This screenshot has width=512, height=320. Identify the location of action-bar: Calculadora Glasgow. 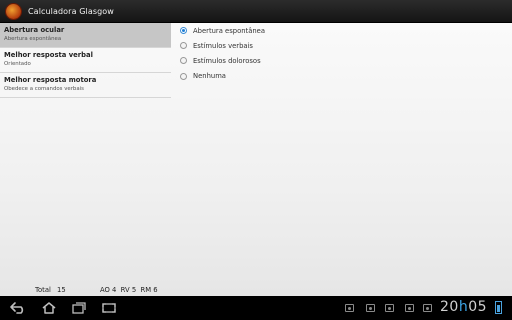
(256, 11).